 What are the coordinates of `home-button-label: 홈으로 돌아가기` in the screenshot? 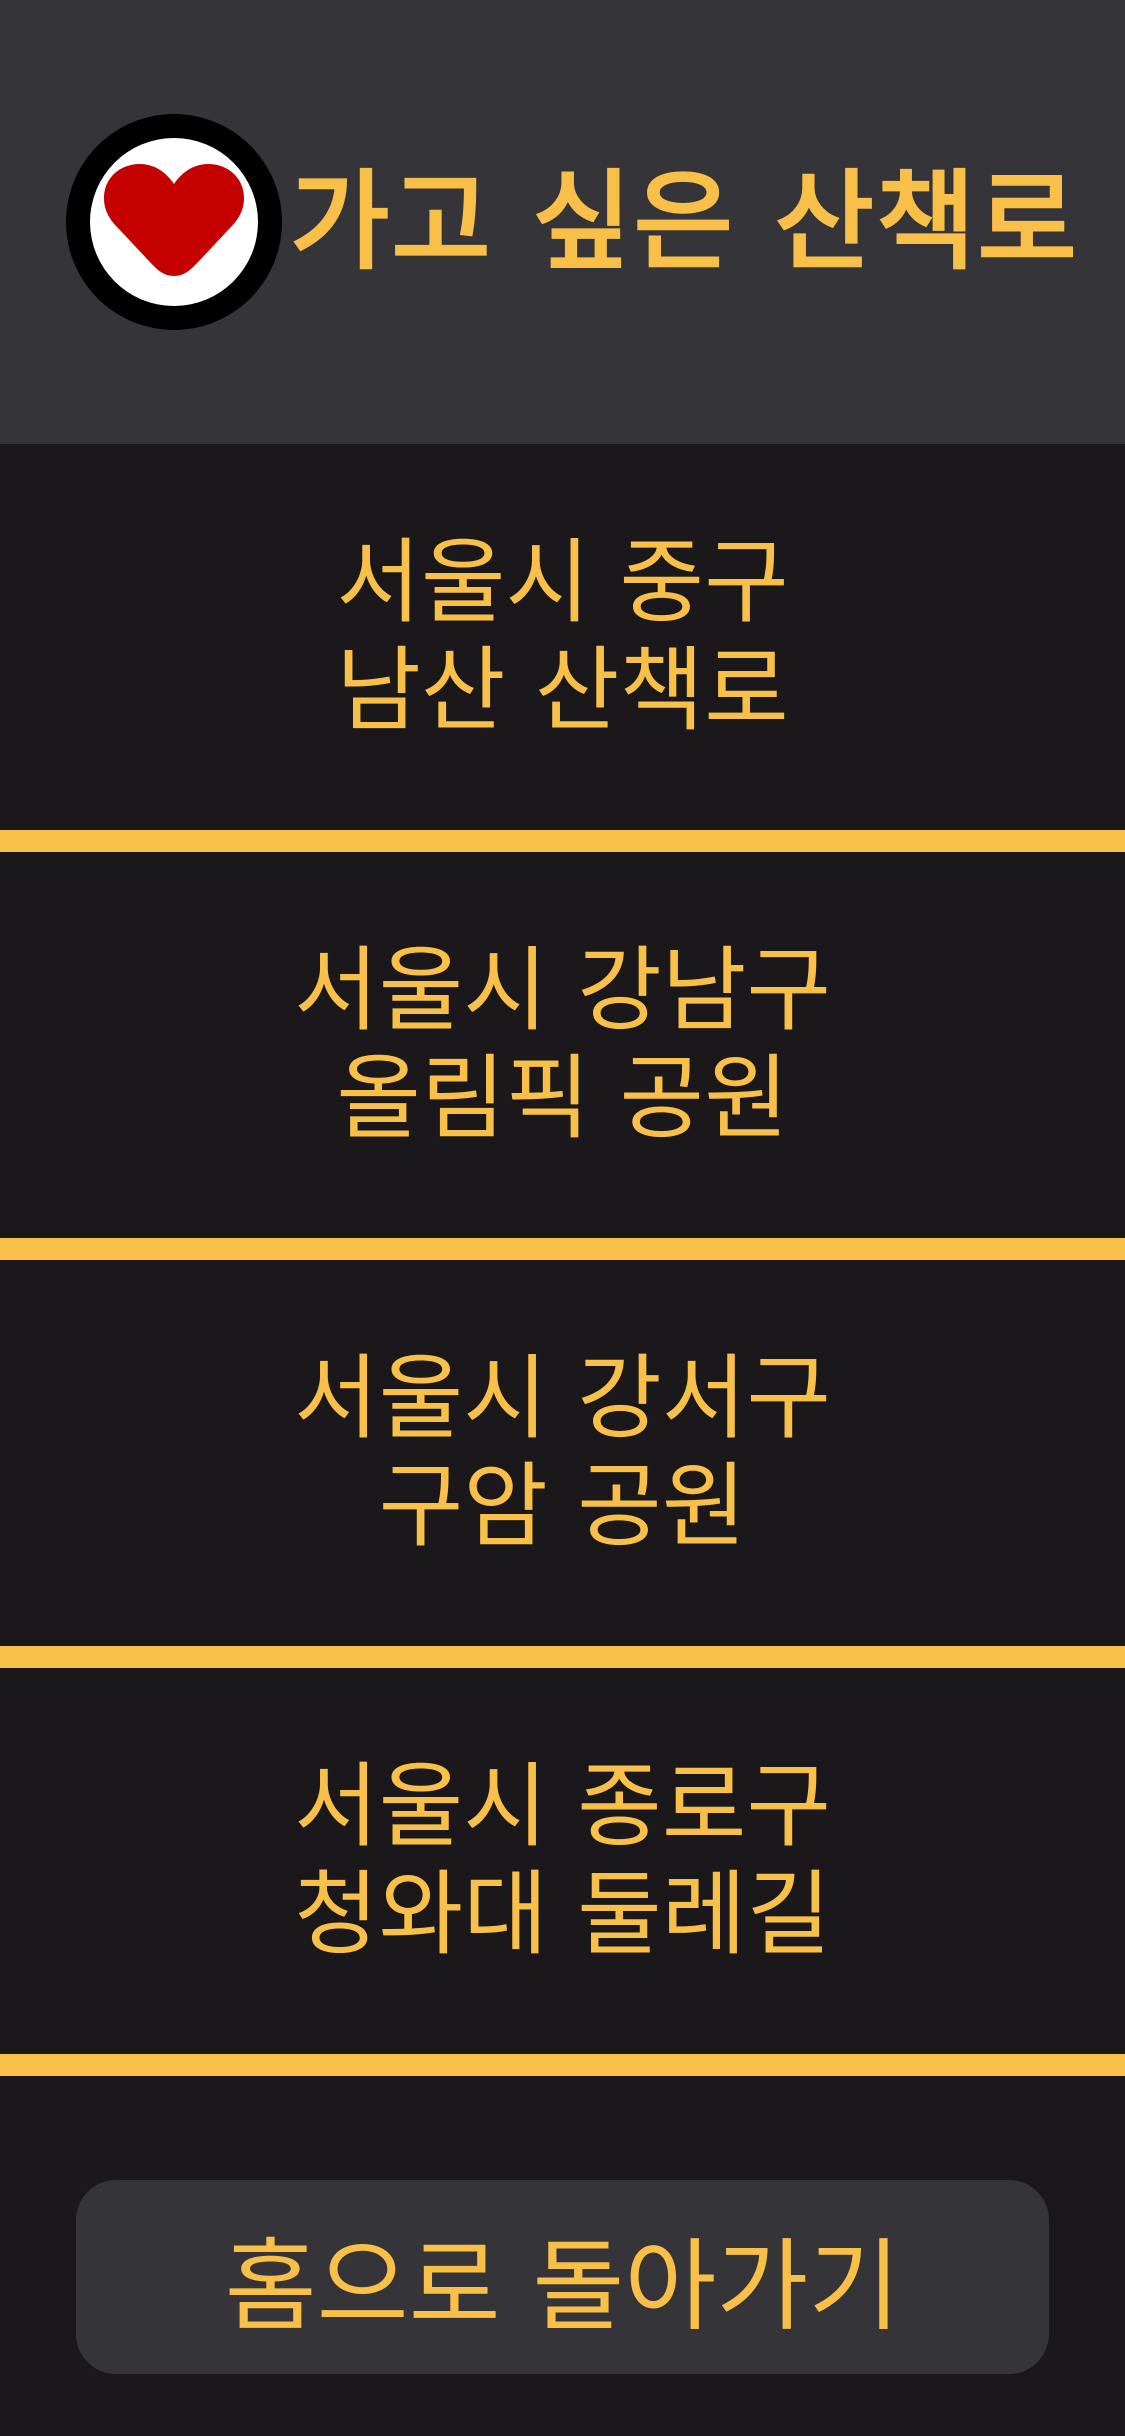 It's located at (562, 2286).